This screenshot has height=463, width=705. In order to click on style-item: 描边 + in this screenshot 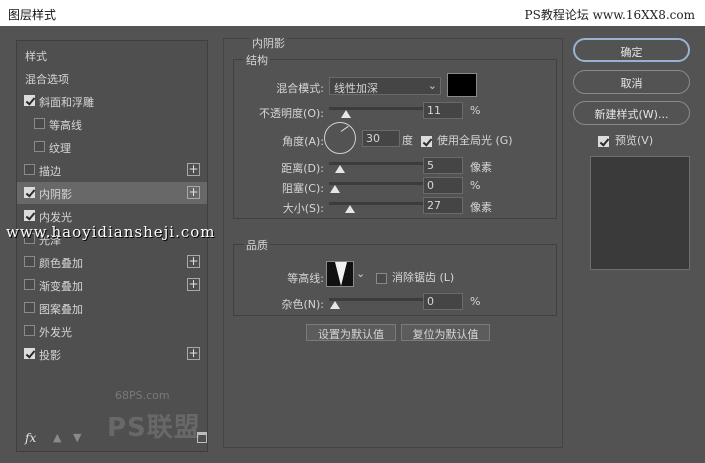, I will do `click(112, 170)`.